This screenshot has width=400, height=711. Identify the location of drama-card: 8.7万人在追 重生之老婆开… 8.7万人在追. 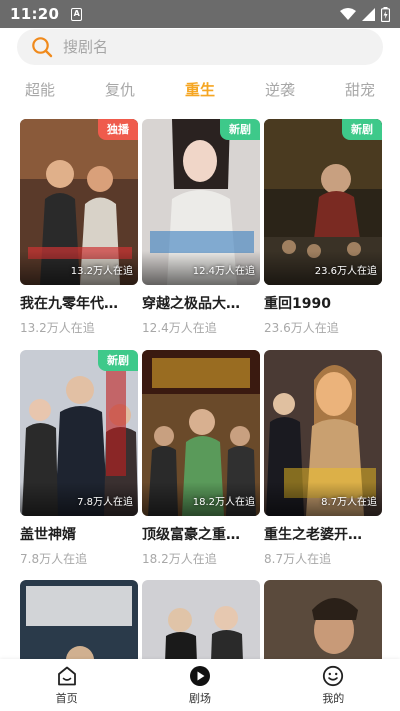
(323, 458).